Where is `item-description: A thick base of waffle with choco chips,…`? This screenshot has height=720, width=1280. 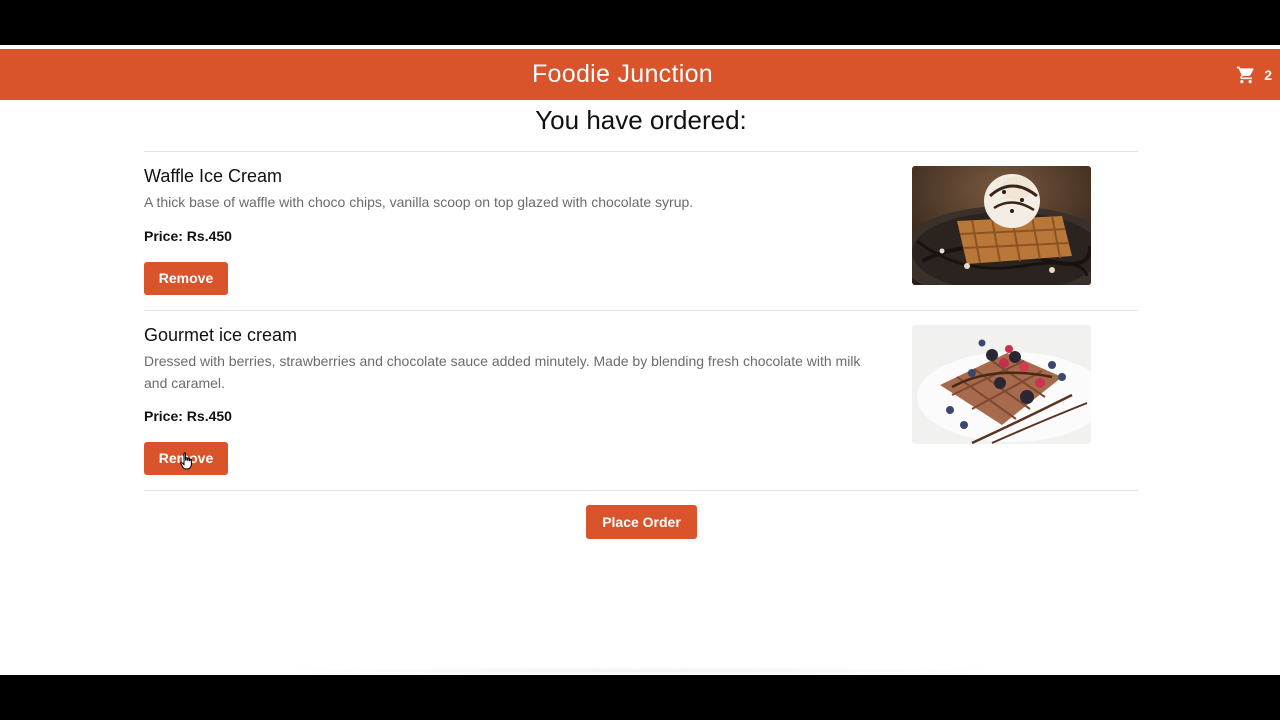
item-description: A thick base of waffle with choco chips,… is located at coordinates (419, 202).